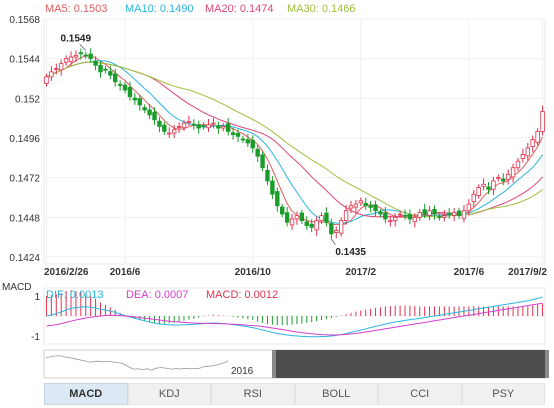  I want to click on x-tick-label: 2016/10, so click(253, 272).